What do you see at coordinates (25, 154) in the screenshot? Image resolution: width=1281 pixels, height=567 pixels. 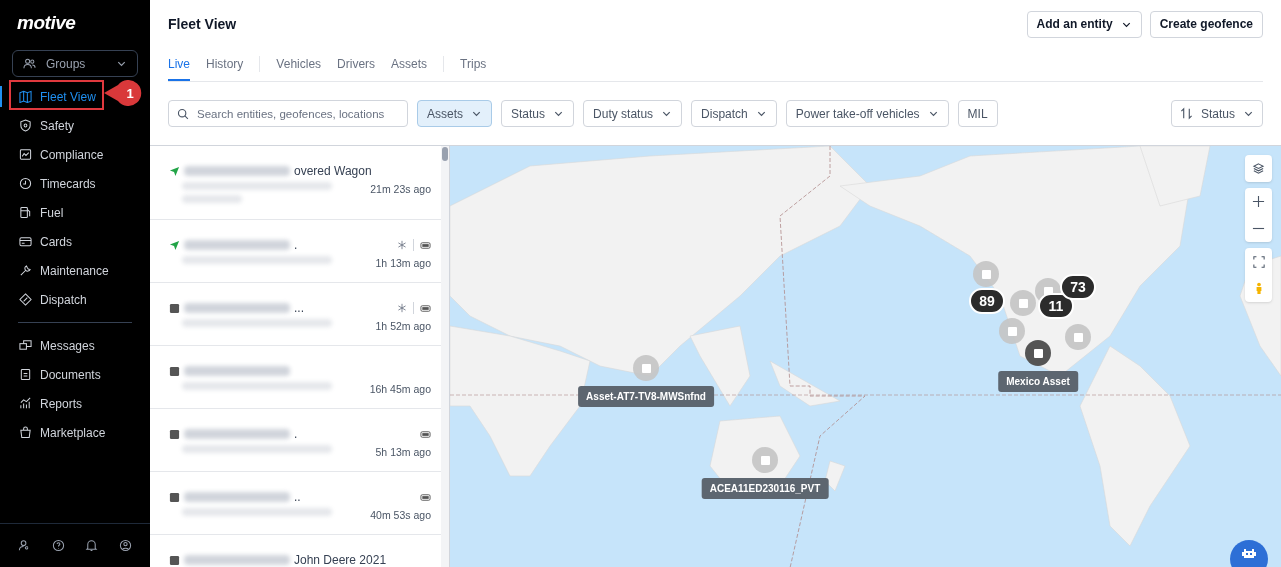 I see `chart-icon` at bounding box center [25, 154].